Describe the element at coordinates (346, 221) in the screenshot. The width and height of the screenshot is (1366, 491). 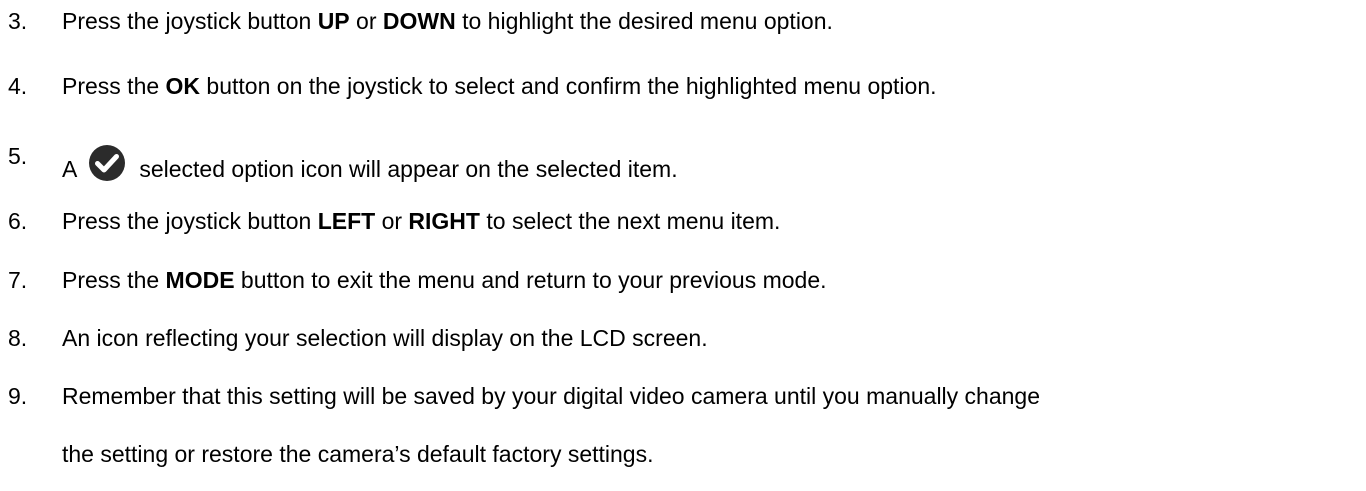
I see `bold-keyword: LEFT` at that location.